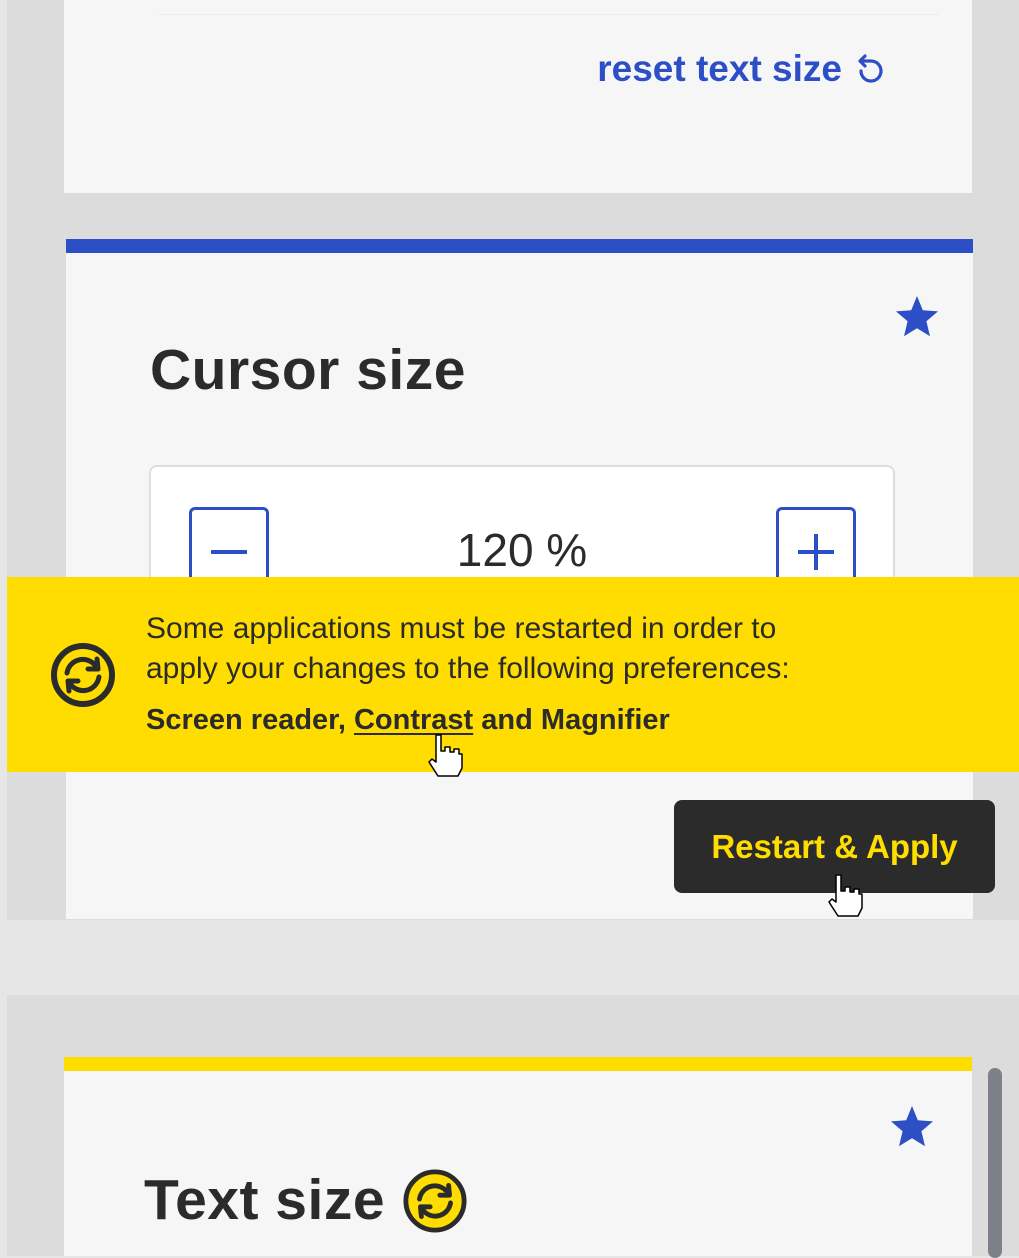 This screenshot has width=1019, height=1258. I want to click on restart-preferences-list: Screen reader, Contrast and Magnifier, so click(408, 720).